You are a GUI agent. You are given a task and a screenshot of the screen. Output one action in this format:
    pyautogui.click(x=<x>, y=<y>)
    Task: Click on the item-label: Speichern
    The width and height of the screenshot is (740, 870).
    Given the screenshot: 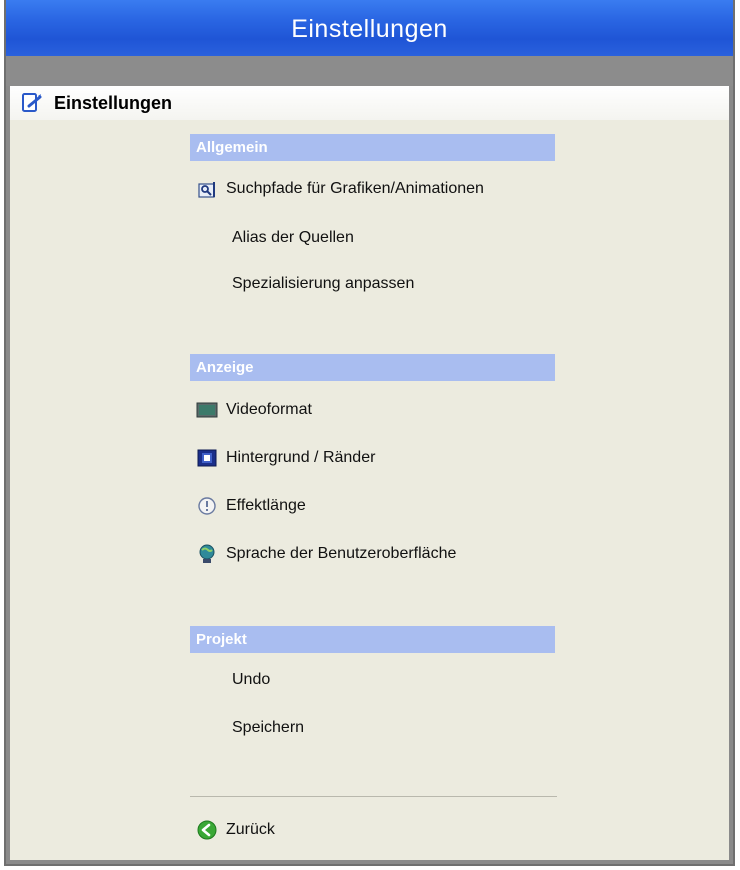 What is the action you would take?
    pyautogui.click(x=268, y=727)
    